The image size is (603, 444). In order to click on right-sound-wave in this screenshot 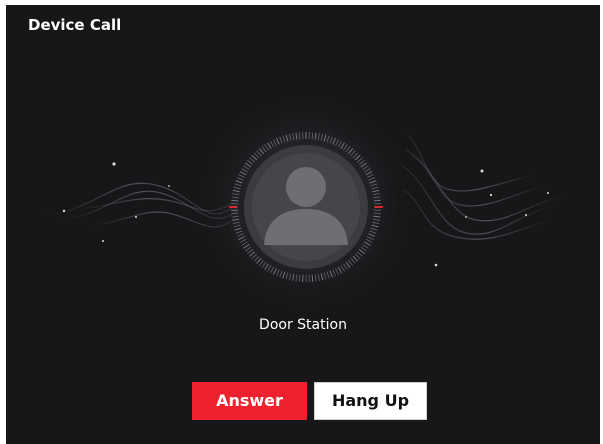, I will do `click(483, 187)`.